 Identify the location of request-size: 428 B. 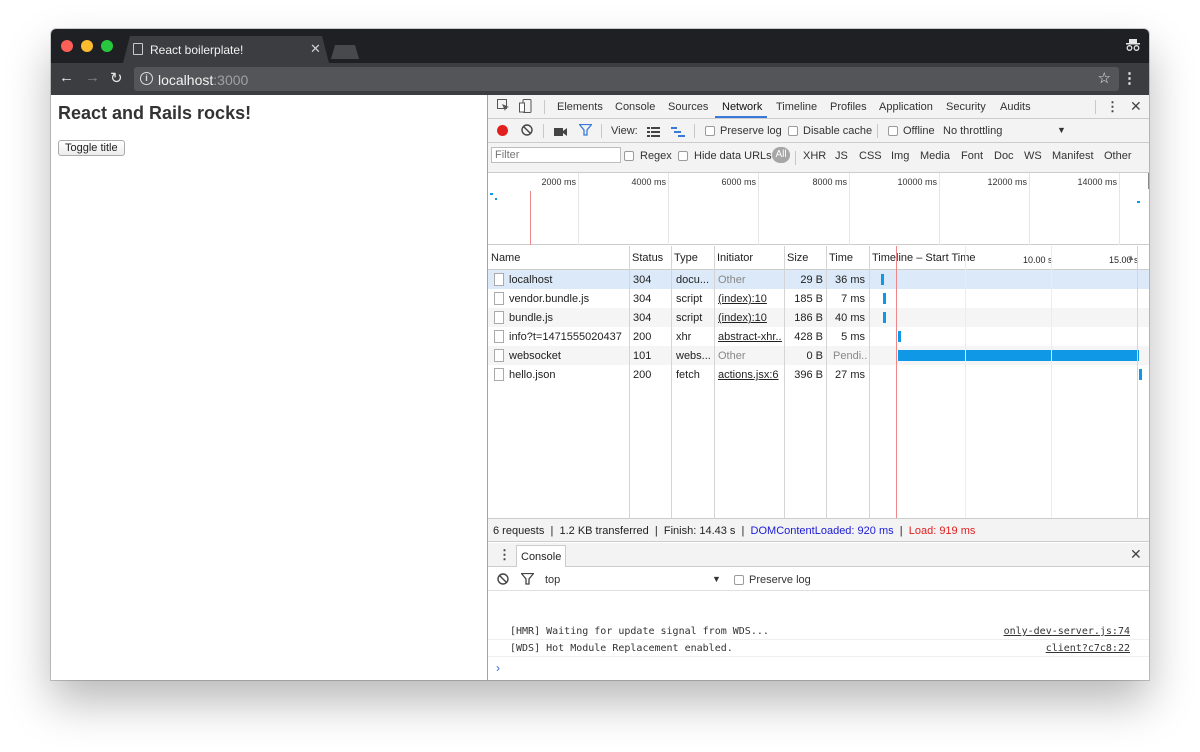
(808, 337).